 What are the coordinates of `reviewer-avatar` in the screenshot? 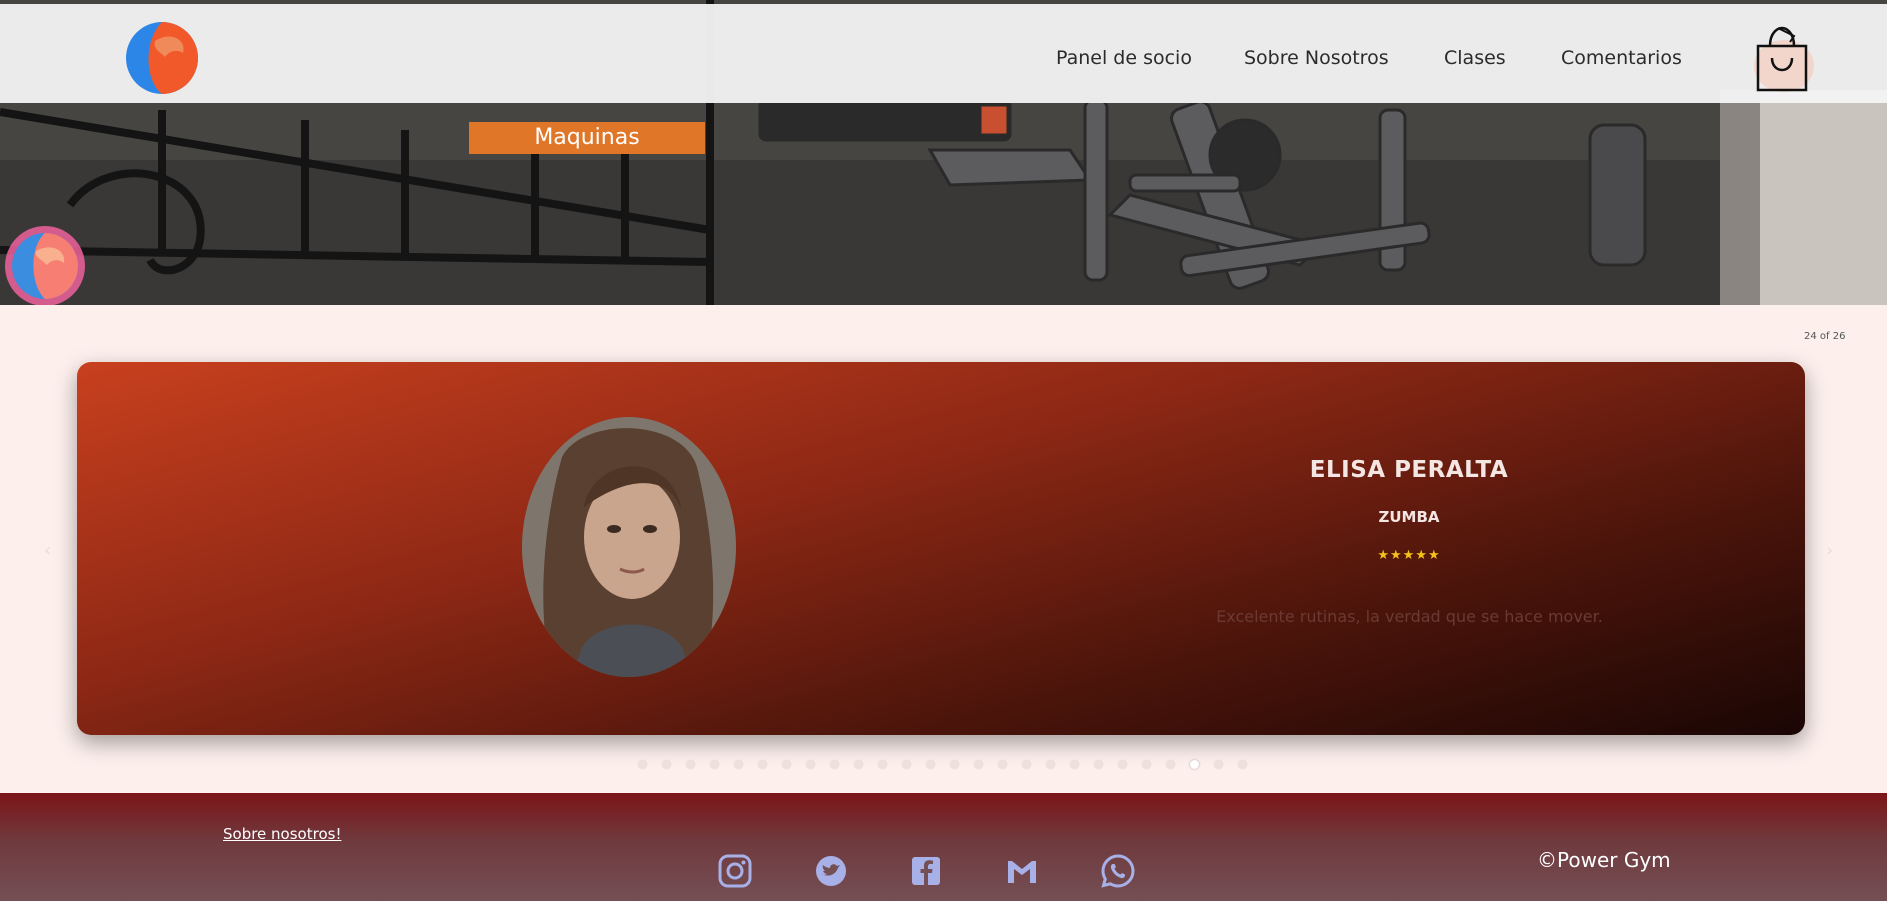 It's located at (629, 547).